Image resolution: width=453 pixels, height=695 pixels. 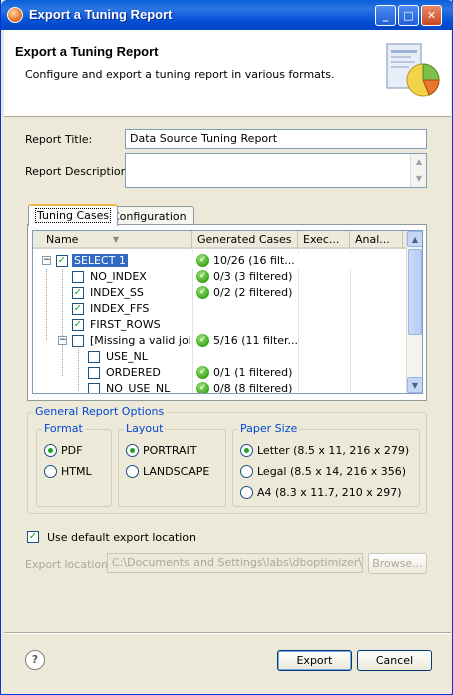 I want to click on checkbox-select-1: ✓, so click(x=62, y=261).